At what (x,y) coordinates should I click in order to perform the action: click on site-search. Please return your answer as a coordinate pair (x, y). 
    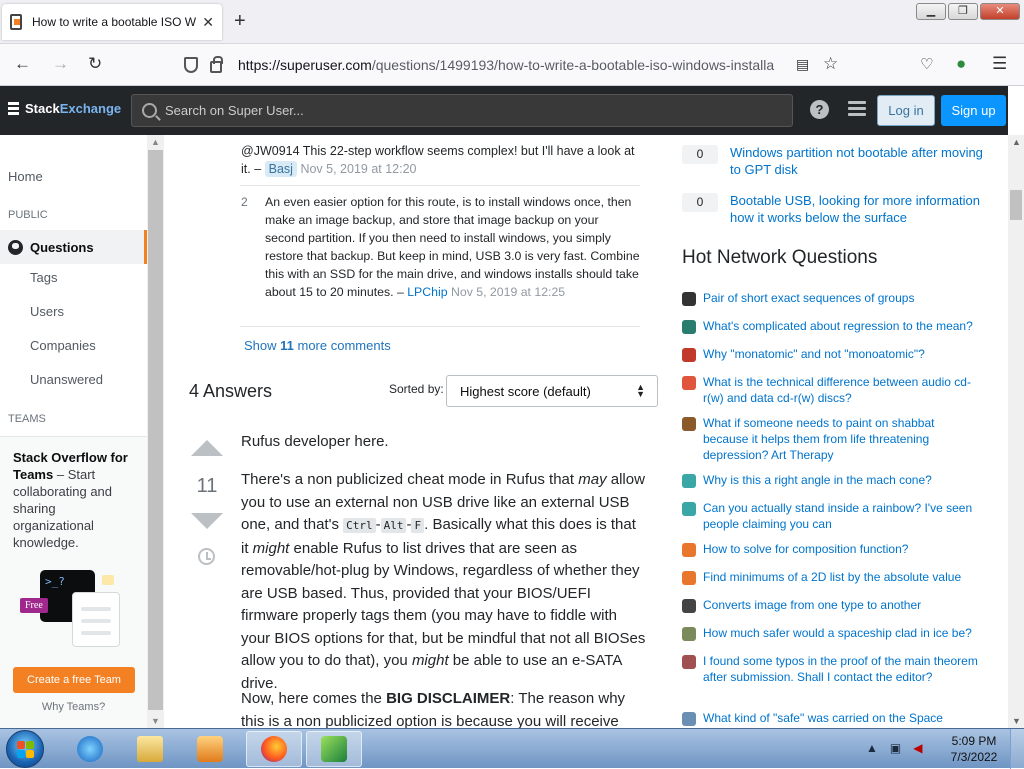
    Looking at the image, I should click on (462, 110).